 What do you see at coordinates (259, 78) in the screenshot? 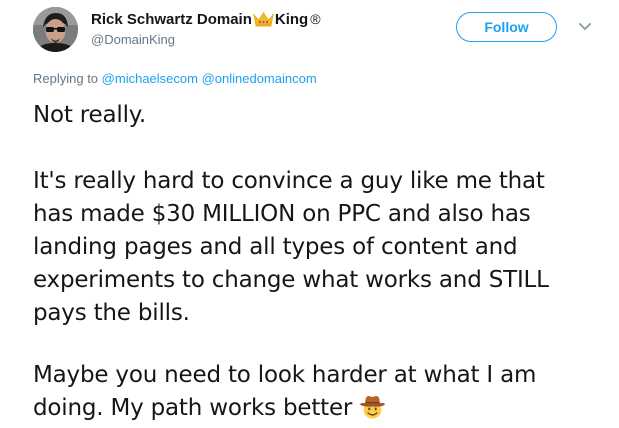
I see `mention-onlinedomaincom: @onlinedomaincom` at bounding box center [259, 78].